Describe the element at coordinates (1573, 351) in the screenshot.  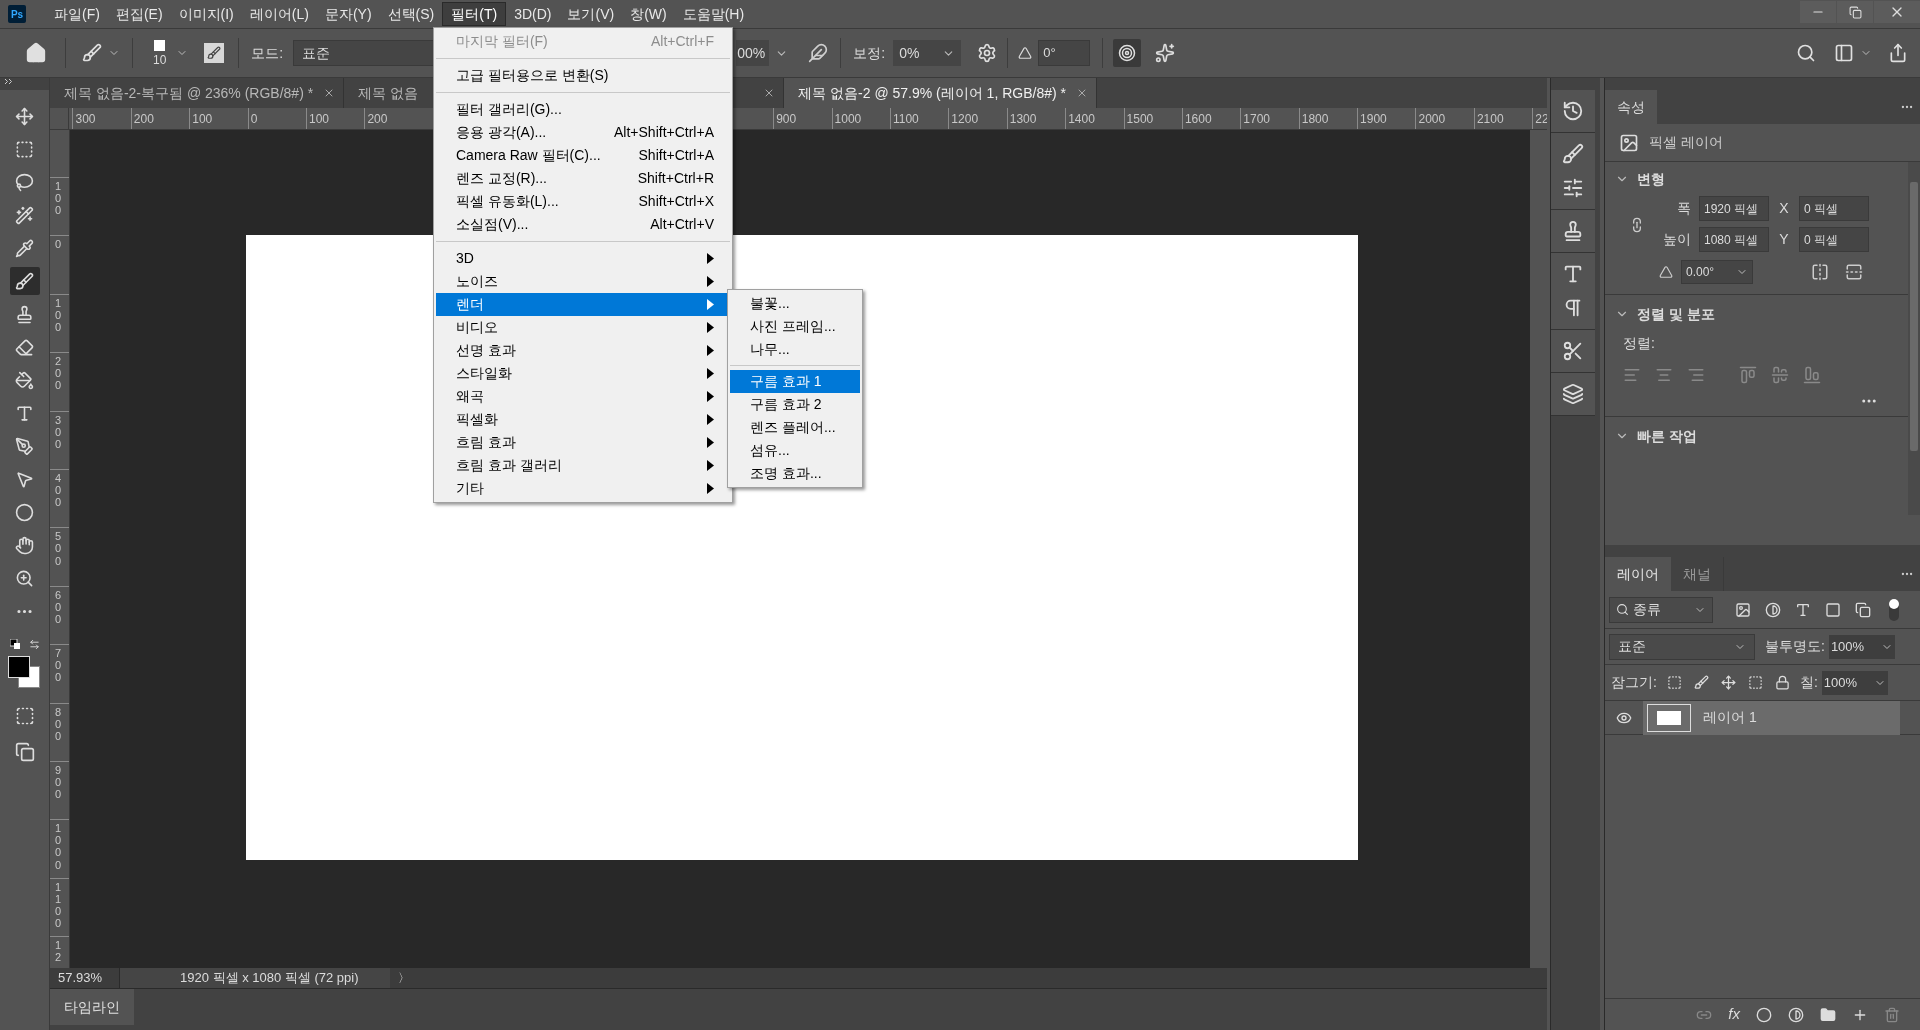
I see `tool-presets-icon` at that location.